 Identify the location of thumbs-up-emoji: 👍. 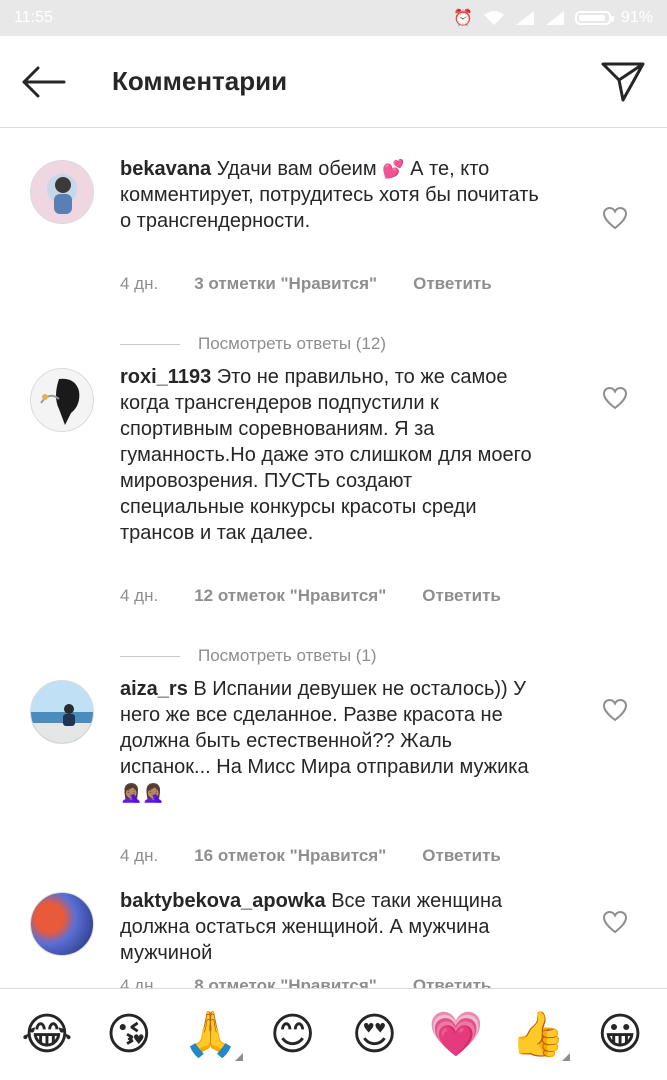
(539, 1035).